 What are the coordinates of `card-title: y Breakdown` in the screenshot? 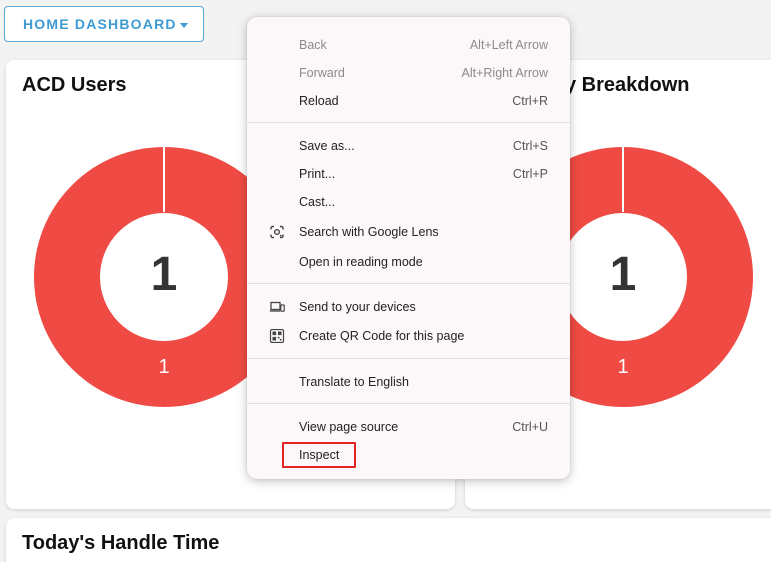 It's located at (627, 85).